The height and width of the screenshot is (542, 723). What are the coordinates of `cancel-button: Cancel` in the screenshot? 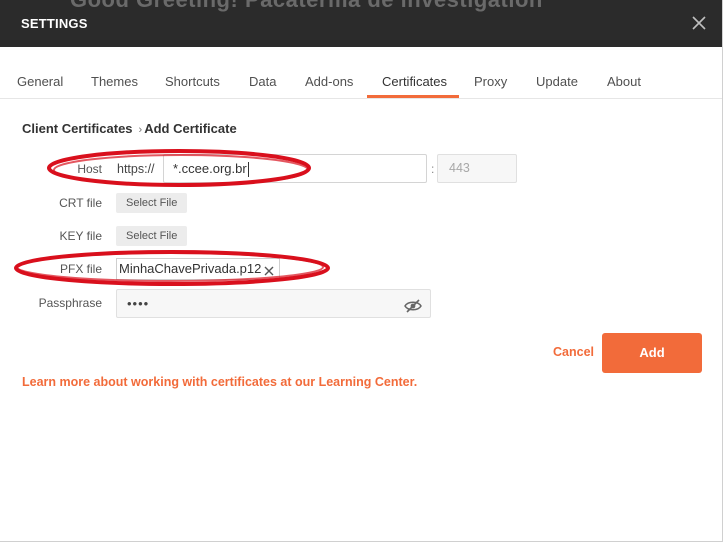 It's located at (573, 352).